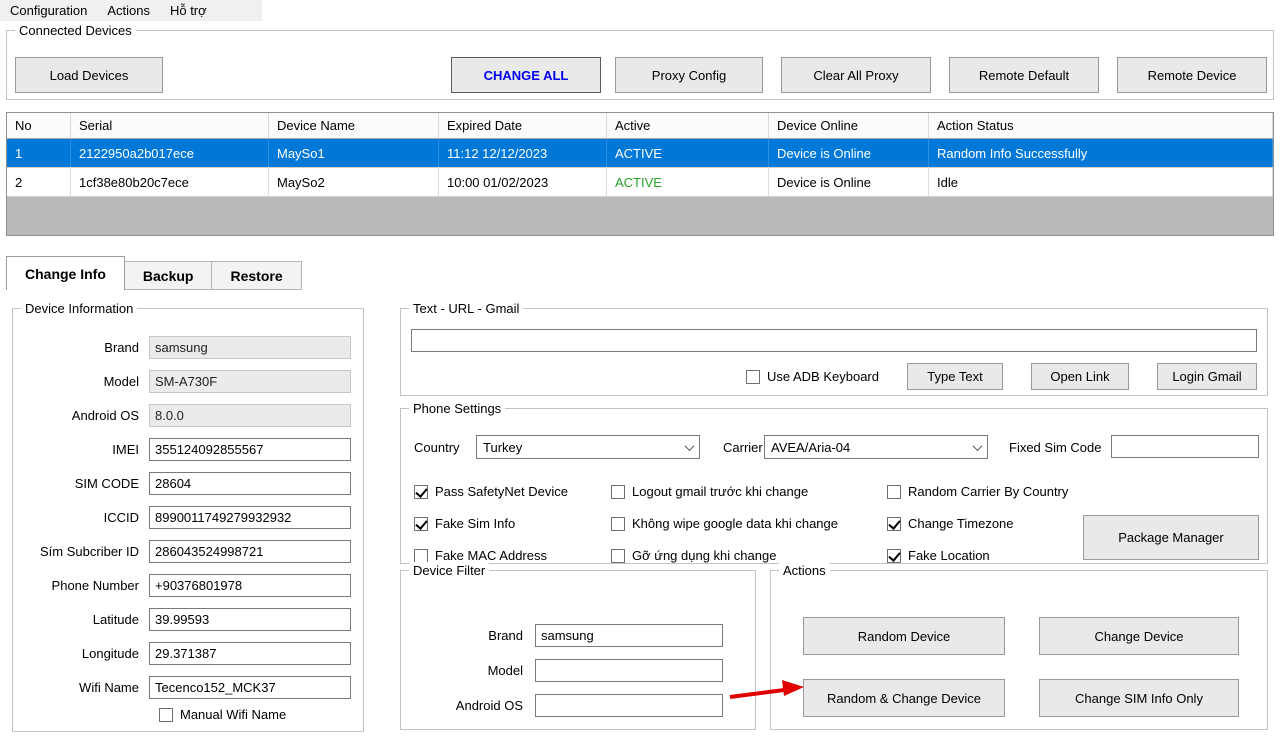 Image resolution: width=1280 pixels, height=739 pixels. I want to click on menu-bar: Configuration Actions Hỗ trợ, so click(131, 10).